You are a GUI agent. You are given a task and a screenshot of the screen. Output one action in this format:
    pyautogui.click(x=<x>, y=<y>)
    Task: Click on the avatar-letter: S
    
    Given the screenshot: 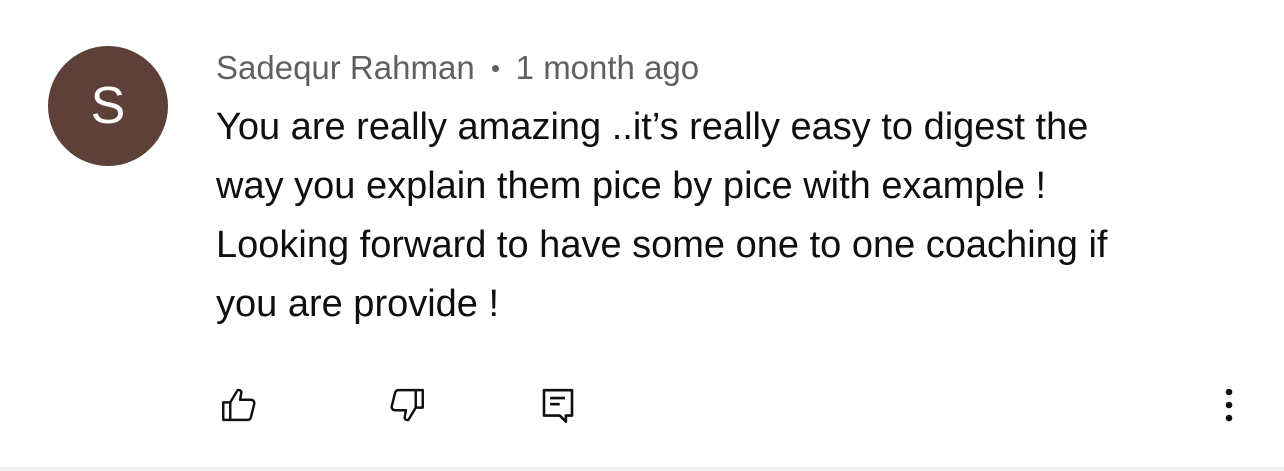 What is the action you would take?
    pyautogui.click(x=108, y=106)
    